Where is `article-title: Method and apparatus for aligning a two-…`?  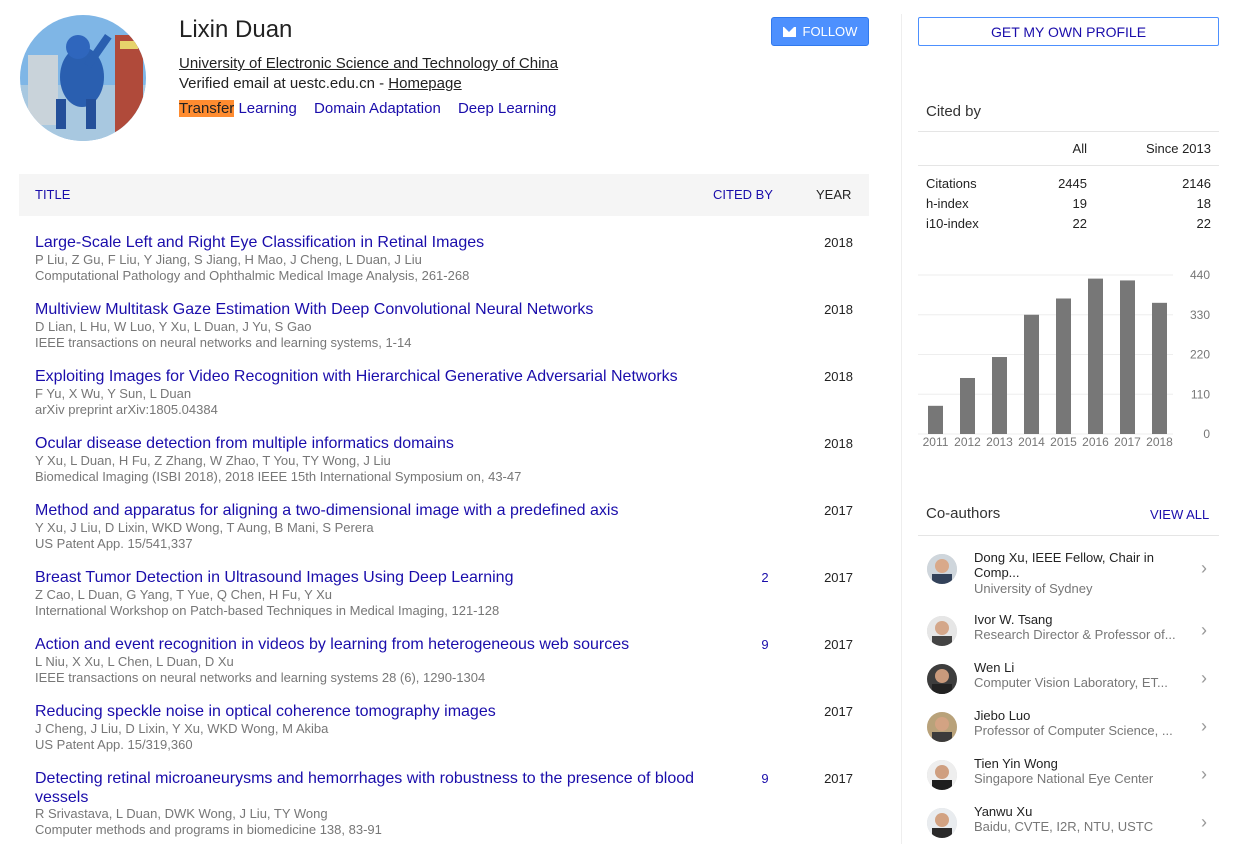 article-title: Method and apparatus for aligning a two-… is located at coordinates (370, 510).